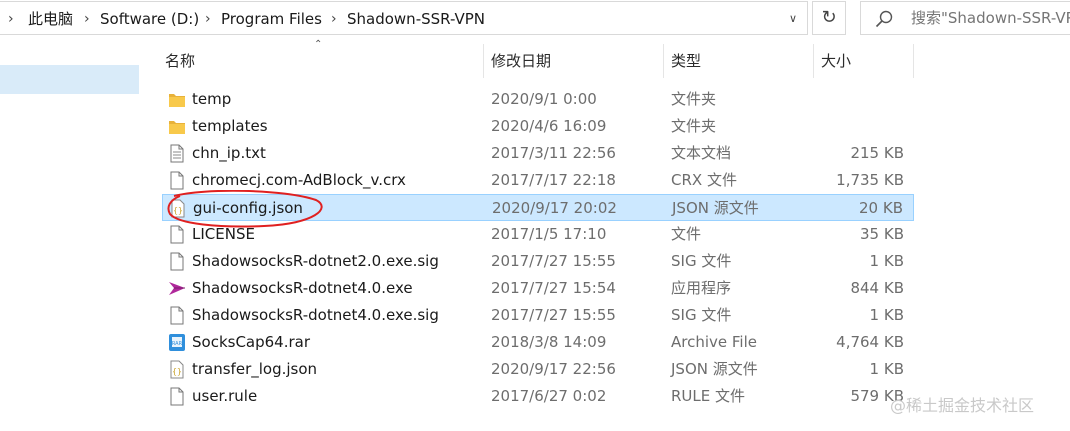  What do you see at coordinates (962, 405) in the screenshot?
I see `watermark: @稀土掘金技术社区` at bounding box center [962, 405].